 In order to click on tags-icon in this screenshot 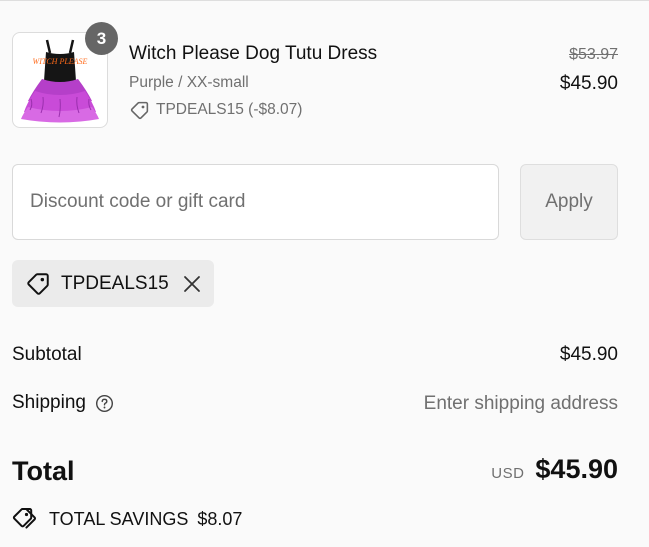, I will do `click(24, 518)`.